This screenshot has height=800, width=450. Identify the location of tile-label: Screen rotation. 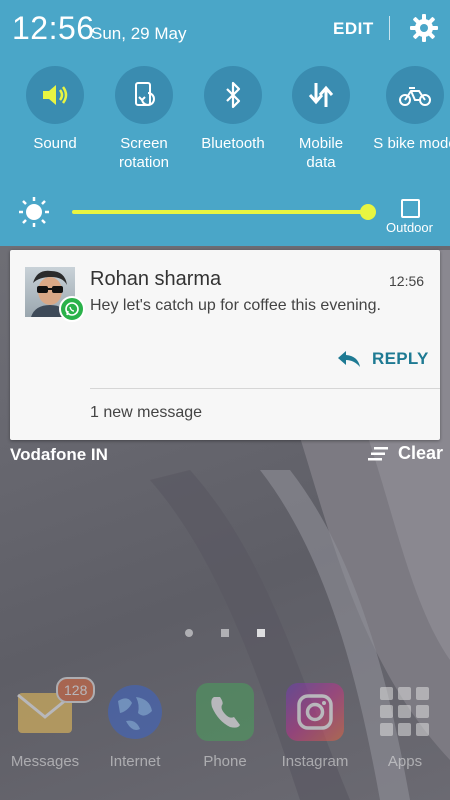
(144, 153).